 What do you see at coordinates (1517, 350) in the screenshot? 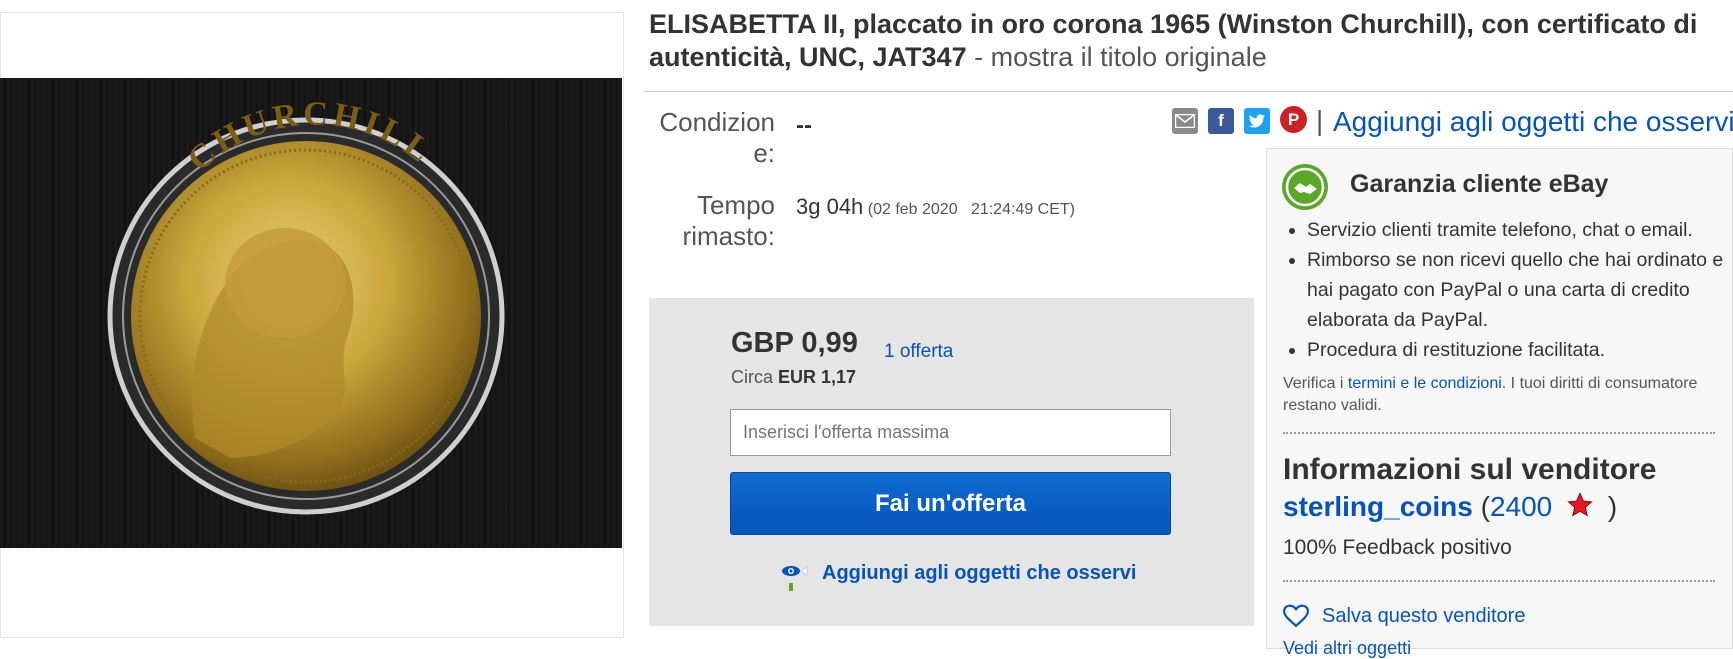
I see `guarantee-item: Procedura di restituzione facilitata.` at bounding box center [1517, 350].